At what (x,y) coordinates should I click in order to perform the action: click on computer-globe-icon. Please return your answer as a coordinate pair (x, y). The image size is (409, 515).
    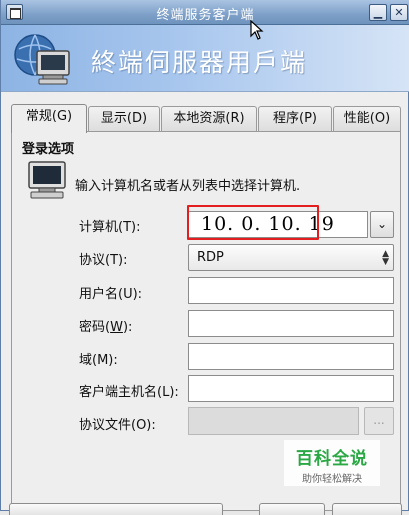
    Looking at the image, I should click on (42, 59).